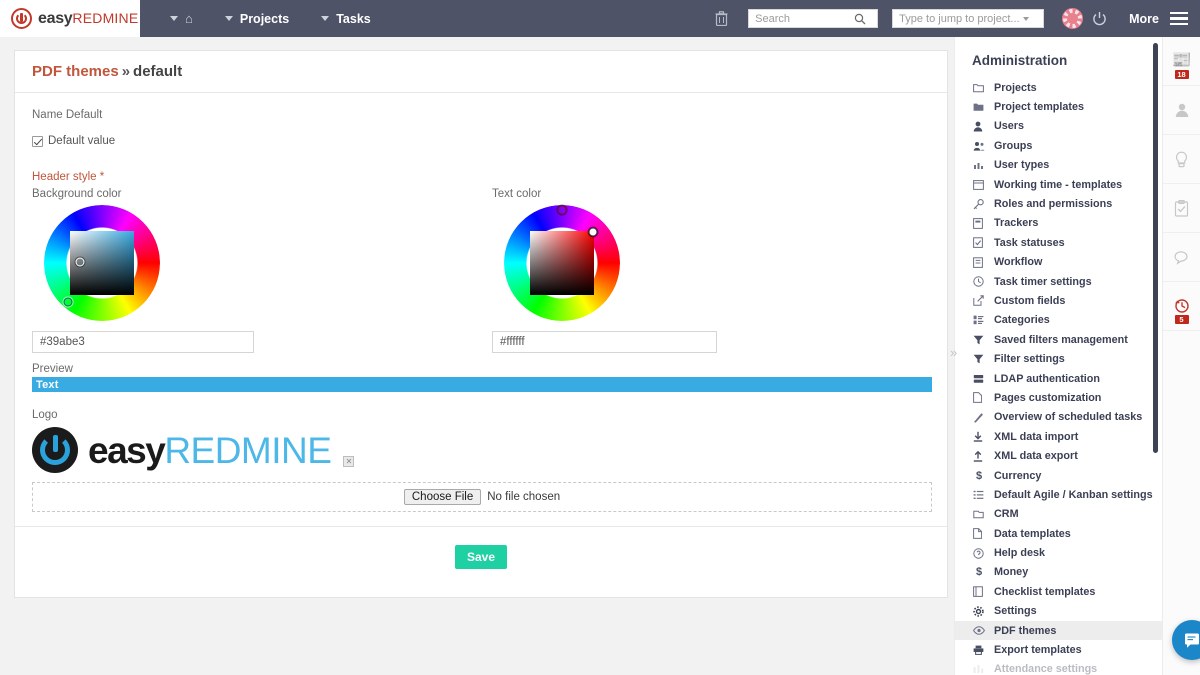 The height and width of the screenshot is (675, 1200). I want to click on brand-logo: easyREDMINE, so click(70, 18).